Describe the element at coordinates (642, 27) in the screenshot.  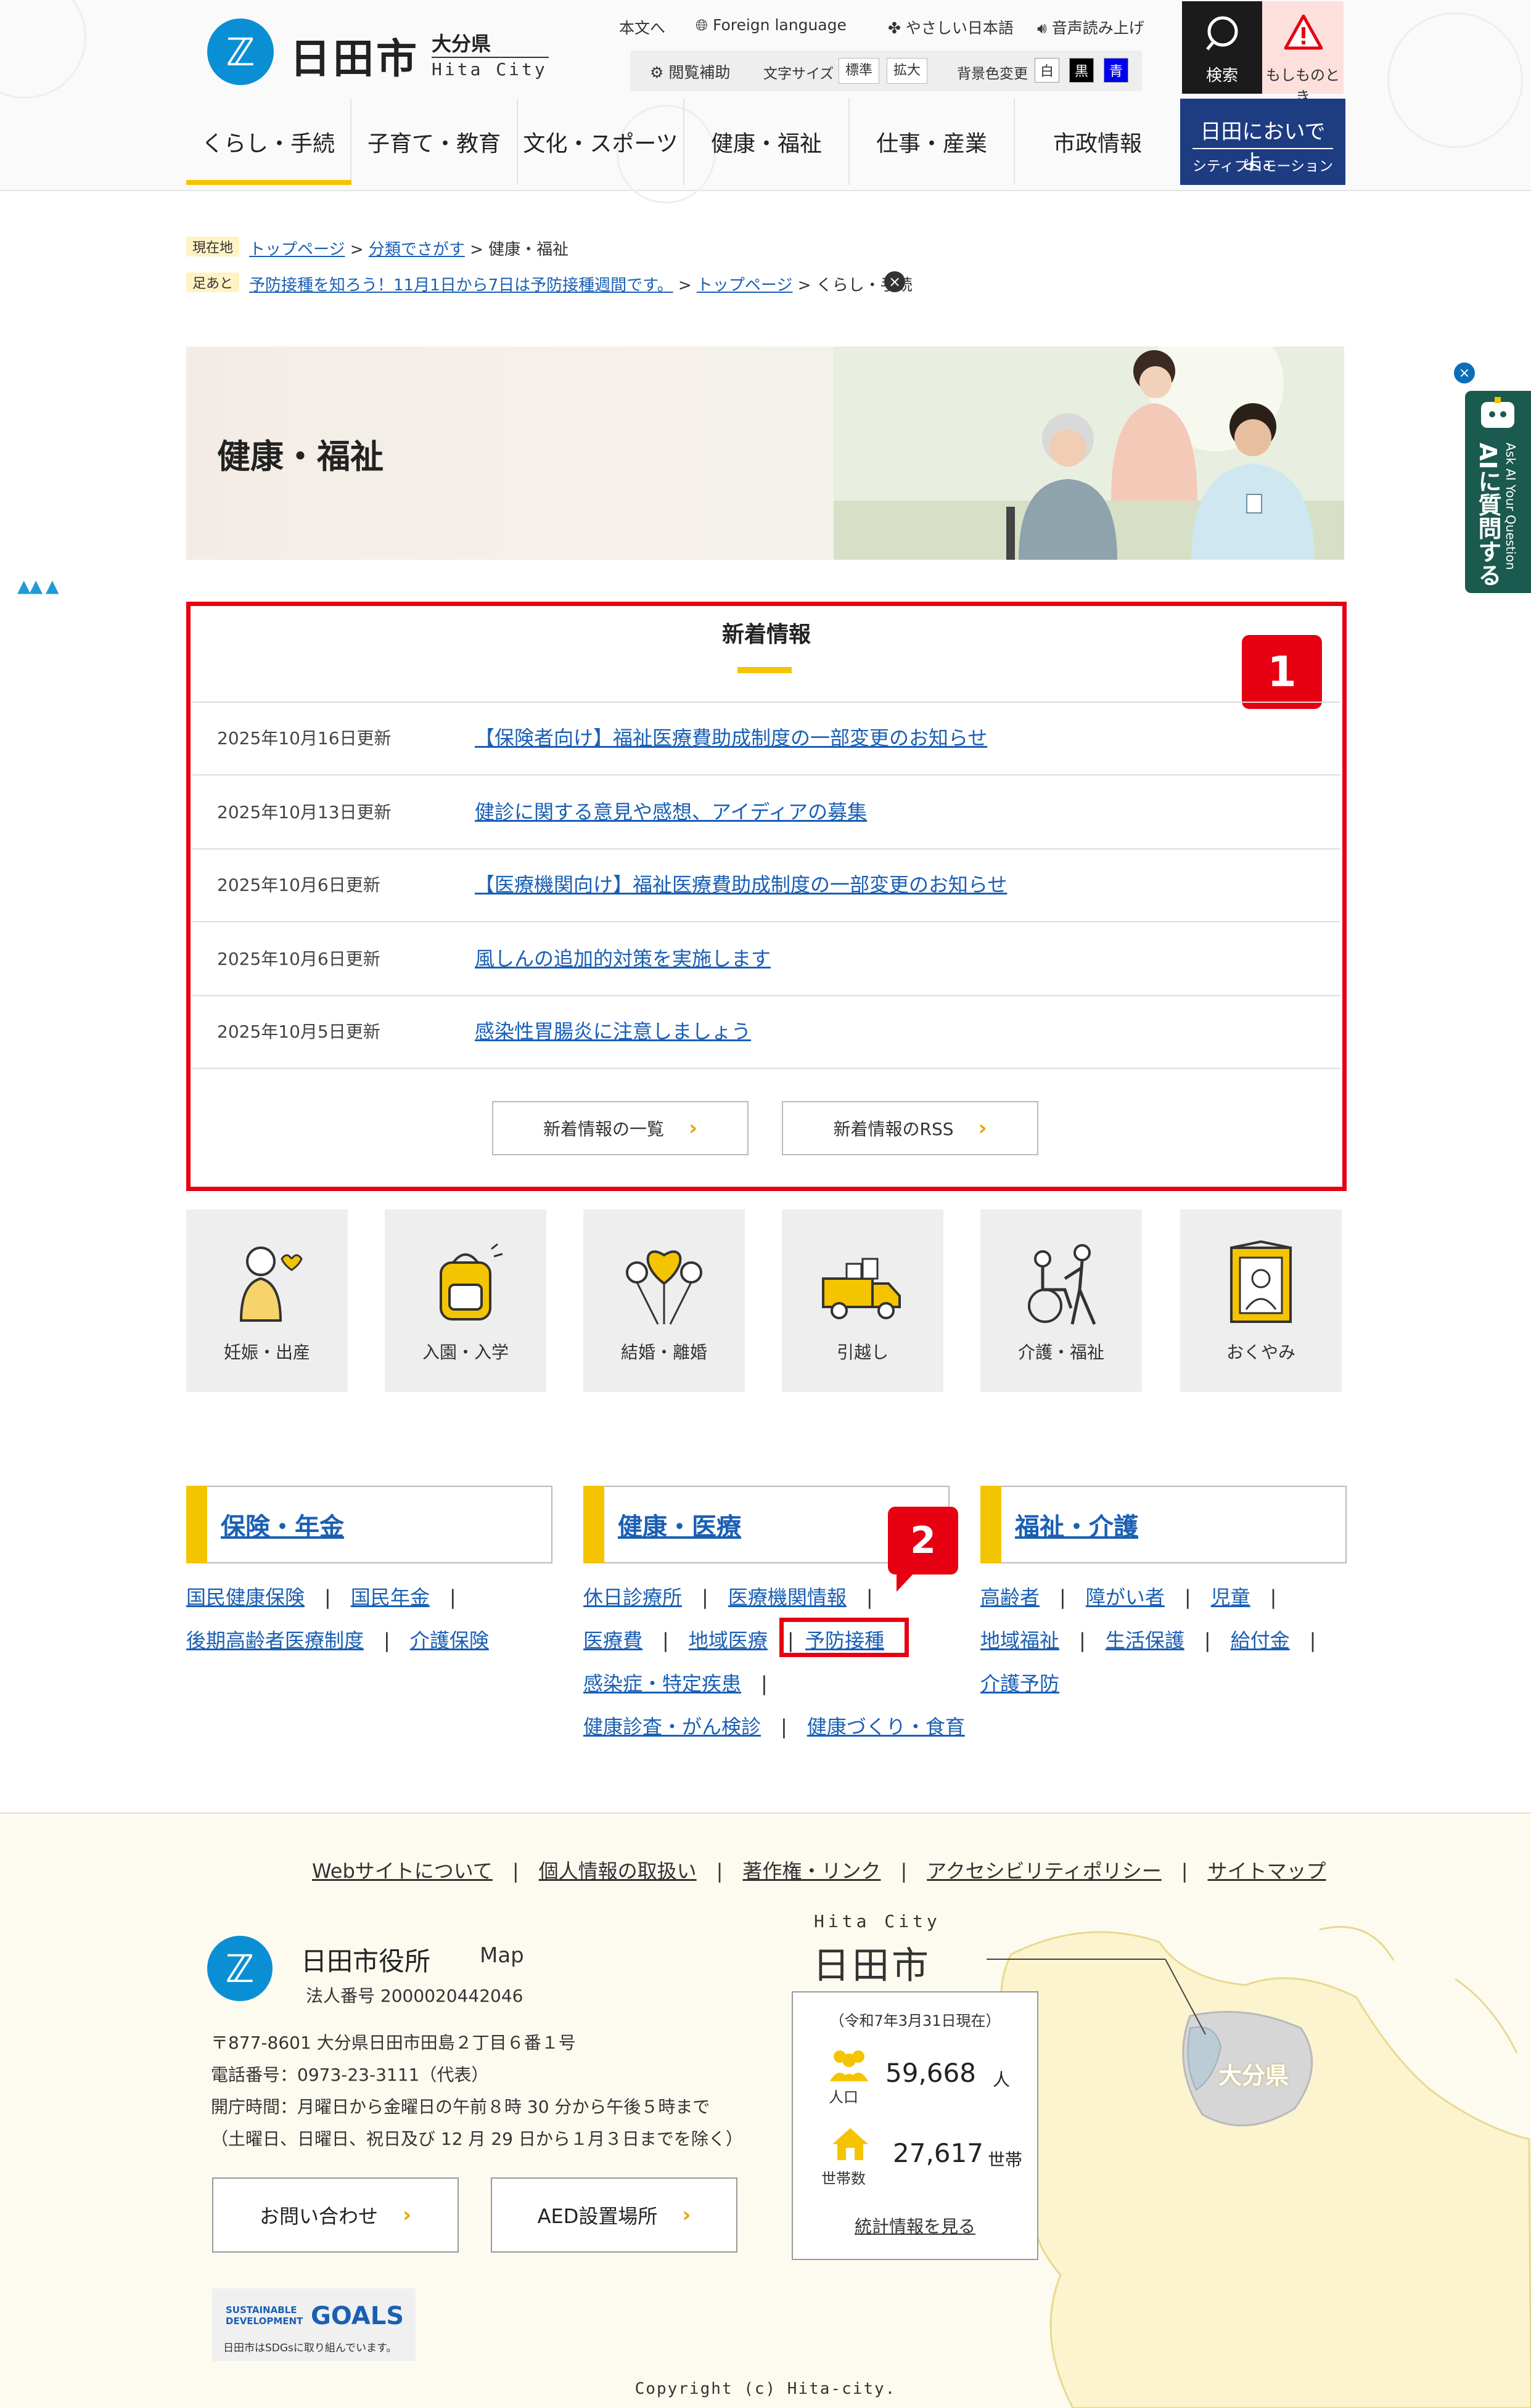
I see `skip-to-content-link: 本文へ` at that location.